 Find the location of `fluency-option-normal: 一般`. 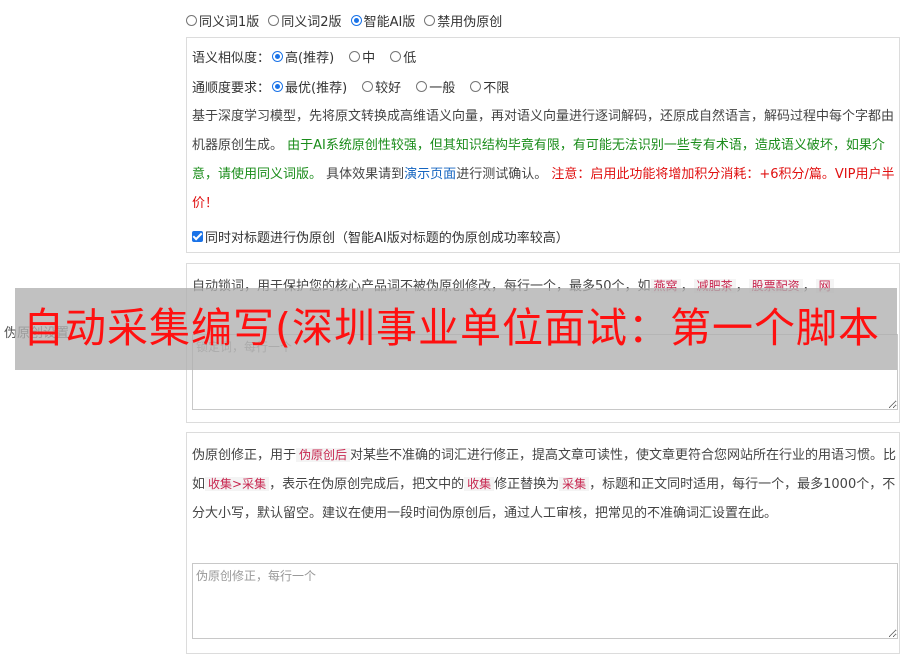

fluency-option-normal: 一般 is located at coordinates (435, 86).